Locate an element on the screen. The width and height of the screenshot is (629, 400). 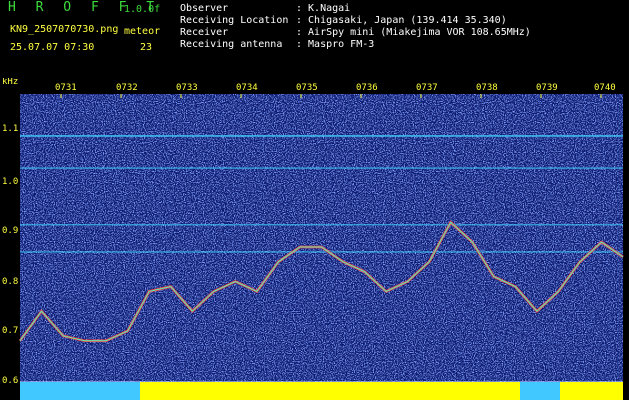
info-value-observer: : K.Nagai is located at coordinates (323, 8).